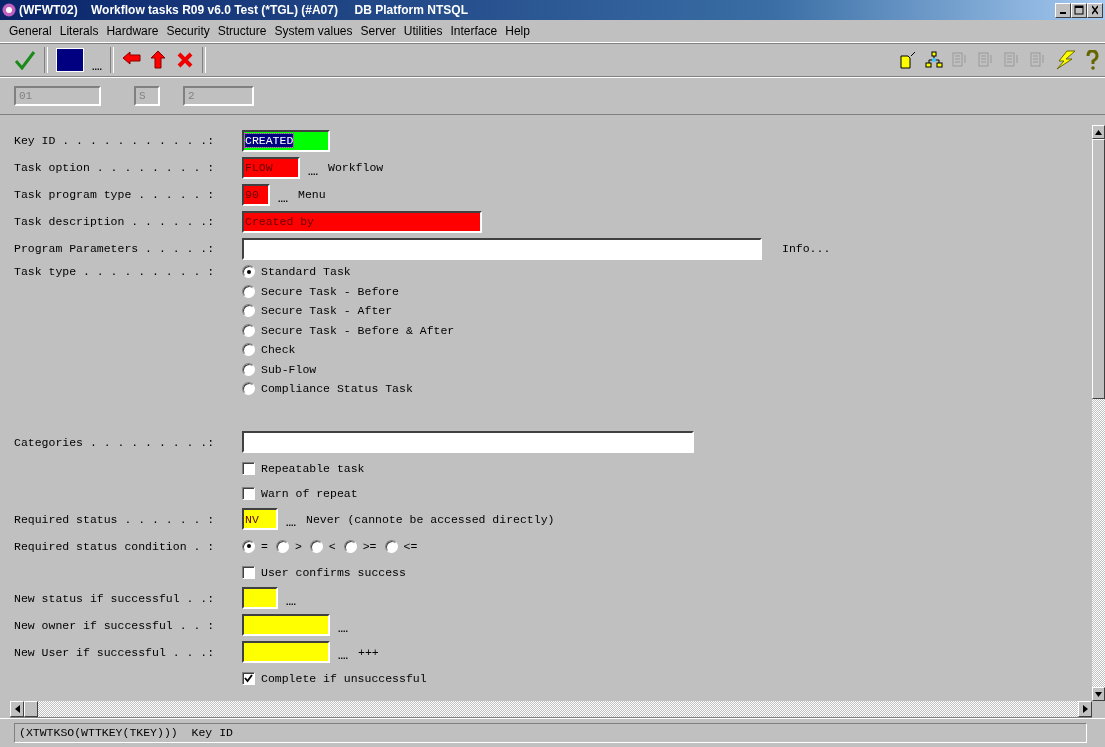 This screenshot has width=1105, height=747. Describe the element at coordinates (25, 60) in the screenshot. I see `checkmark-icon` at that location.